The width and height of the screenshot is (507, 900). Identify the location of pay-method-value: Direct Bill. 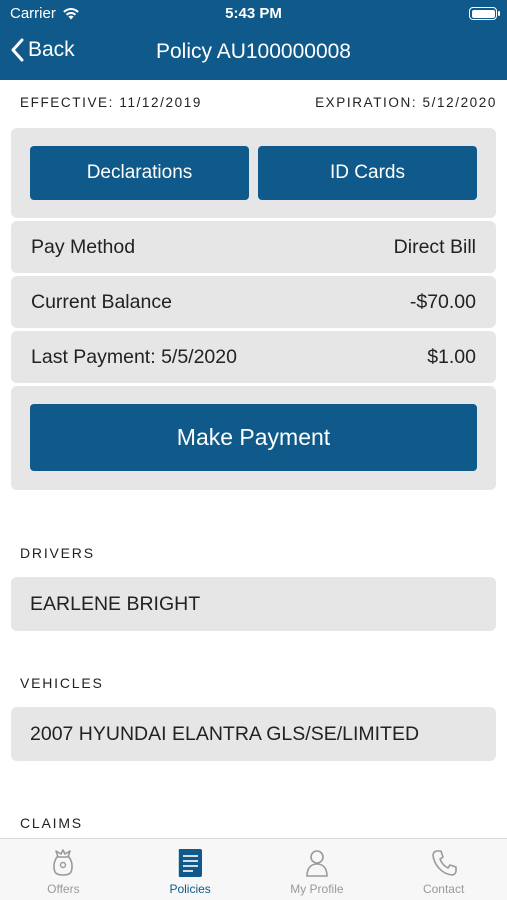
(434, 246).